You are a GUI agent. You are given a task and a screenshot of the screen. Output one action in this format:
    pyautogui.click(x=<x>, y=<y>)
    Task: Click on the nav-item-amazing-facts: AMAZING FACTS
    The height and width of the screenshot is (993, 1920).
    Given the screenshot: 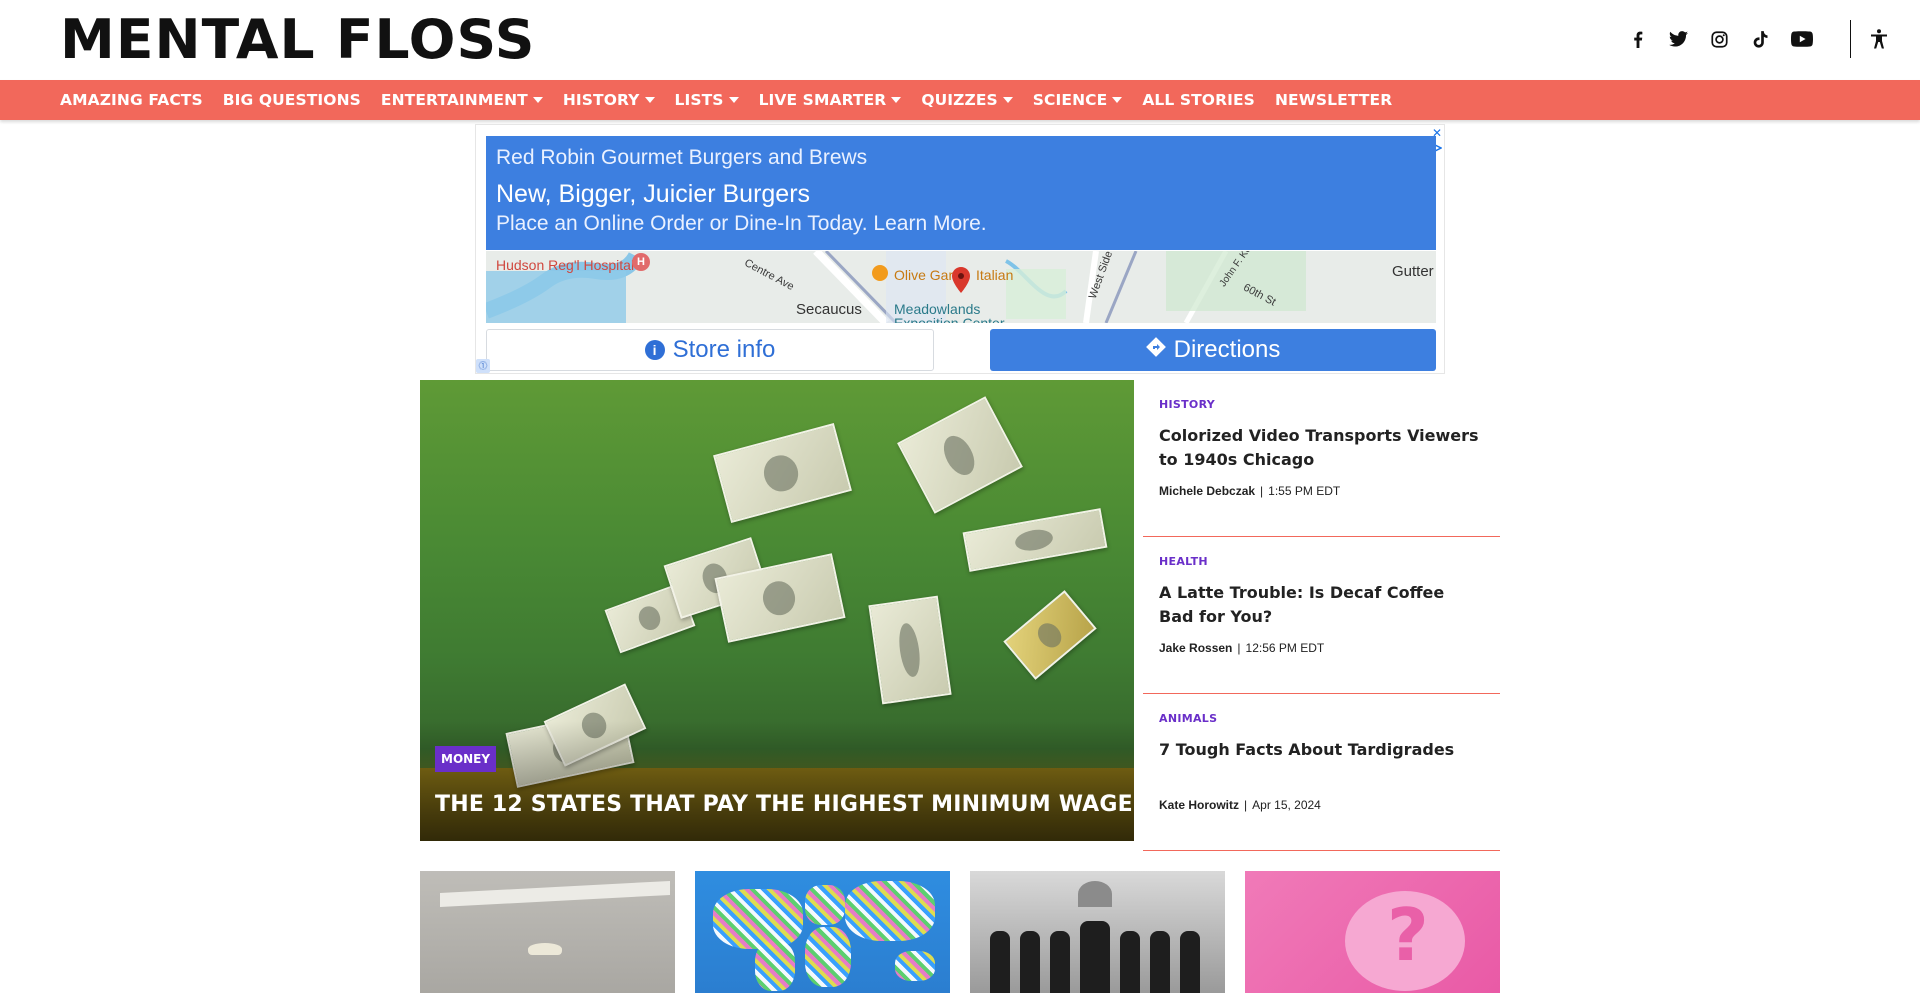 What is the action you would take?
    pyautogui.click(x=131, y=100)
    